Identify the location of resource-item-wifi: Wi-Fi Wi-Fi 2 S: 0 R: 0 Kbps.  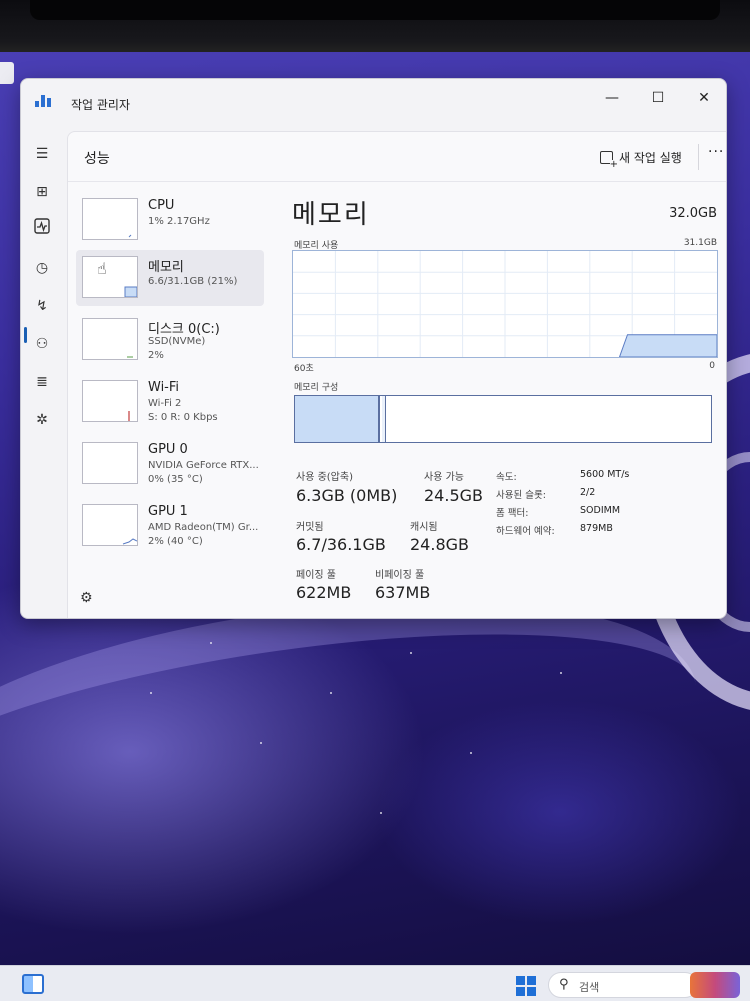
(170, 402).